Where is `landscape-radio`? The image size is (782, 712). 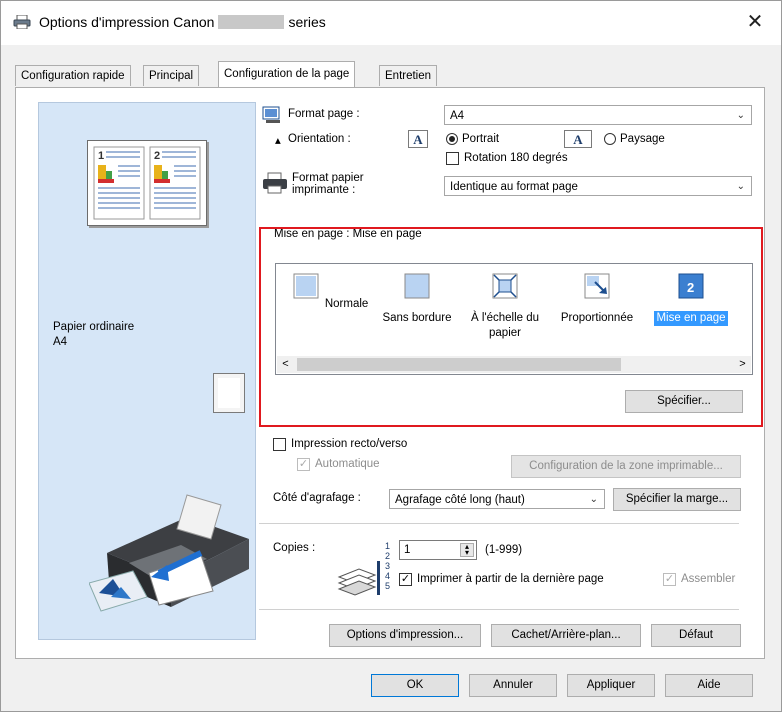
landscape-radio is located at coordinates (610, 139).